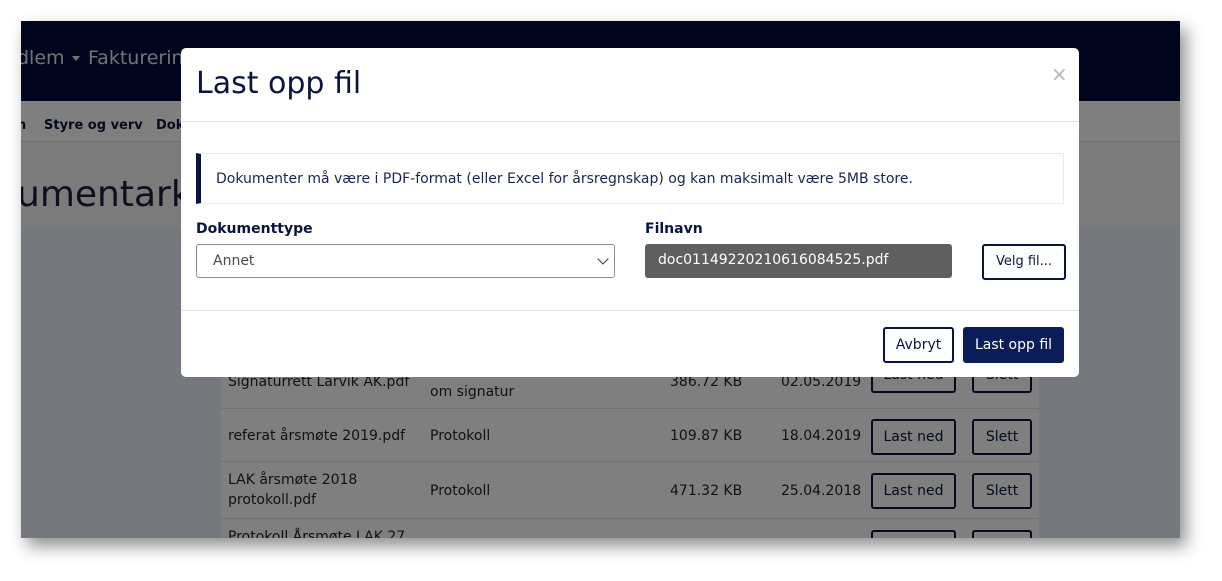 This screenshot has width=1222, height=581. Describe the element at coordinates (630, 85) in the screenshot. I see `modal-header: Last opp fil ×` at that location.